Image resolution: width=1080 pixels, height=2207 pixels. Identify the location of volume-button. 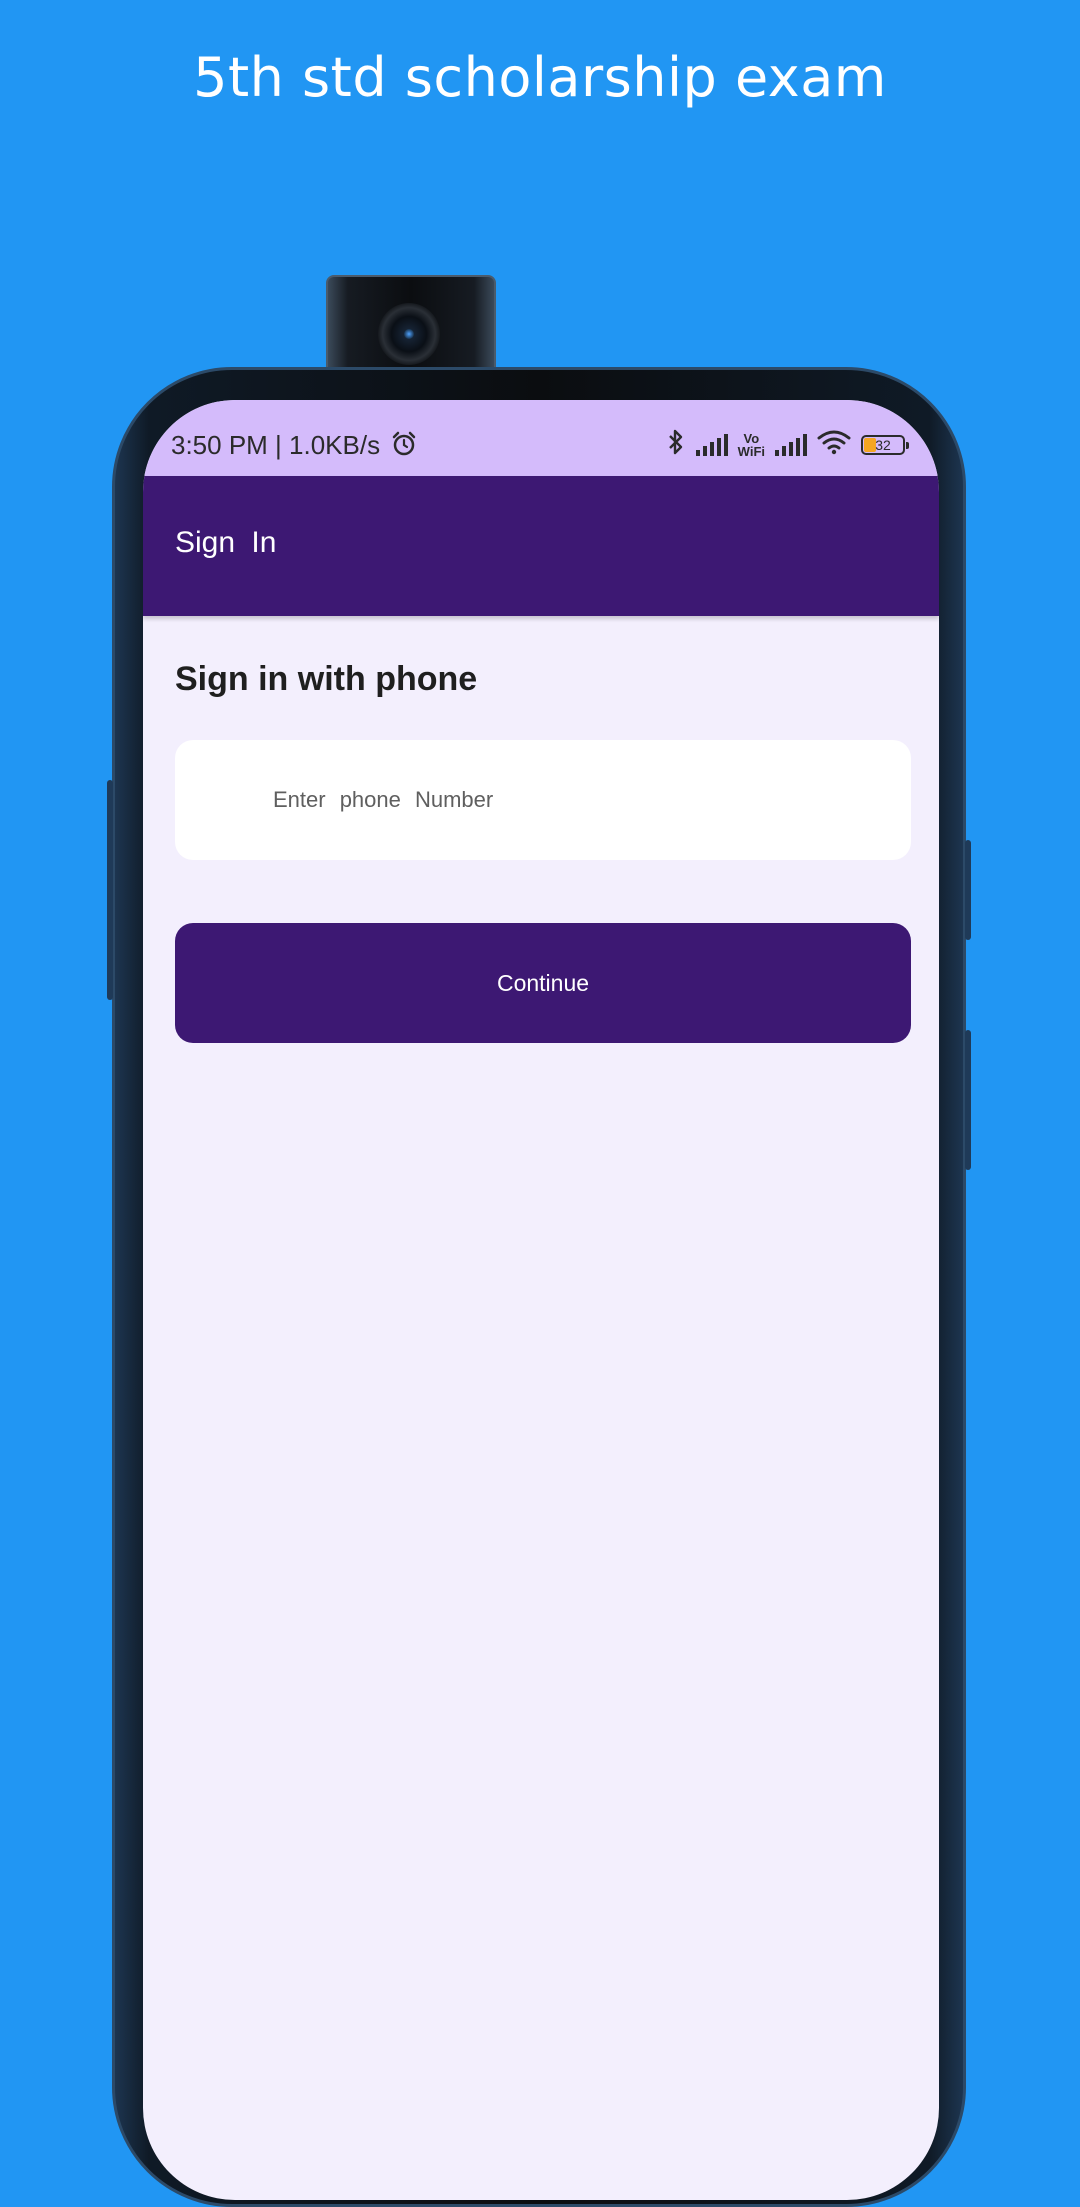
(110, 890).